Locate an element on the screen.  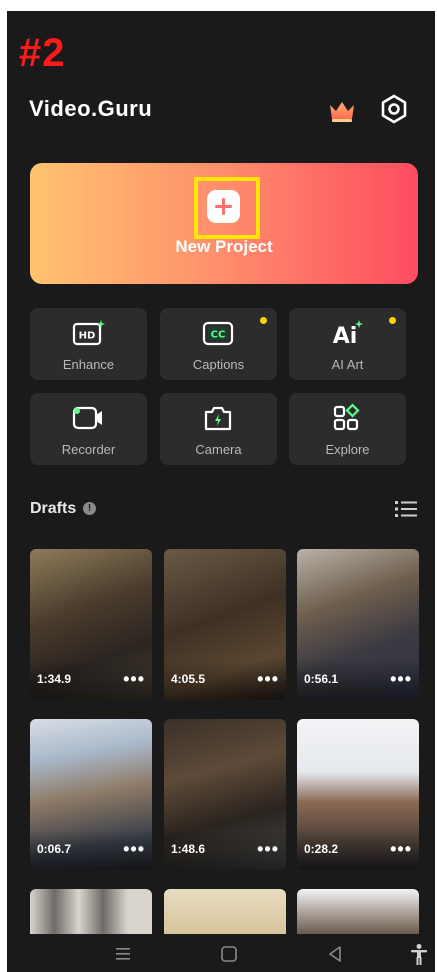
draft-duration: 0:28.2 is located at coordinates (321, 849).